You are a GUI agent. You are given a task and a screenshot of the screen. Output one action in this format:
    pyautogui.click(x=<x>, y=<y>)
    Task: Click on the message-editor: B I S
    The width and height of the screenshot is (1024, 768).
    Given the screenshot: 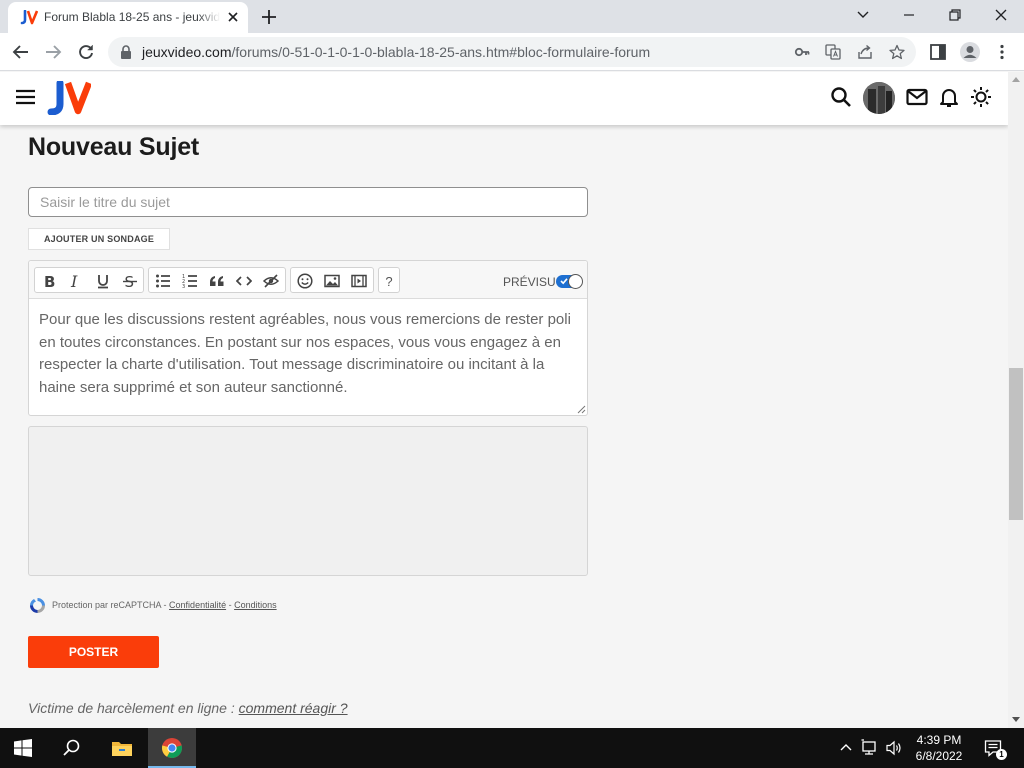 What is the action you would take?
    pyautogui.click(x=308, y=338)
    